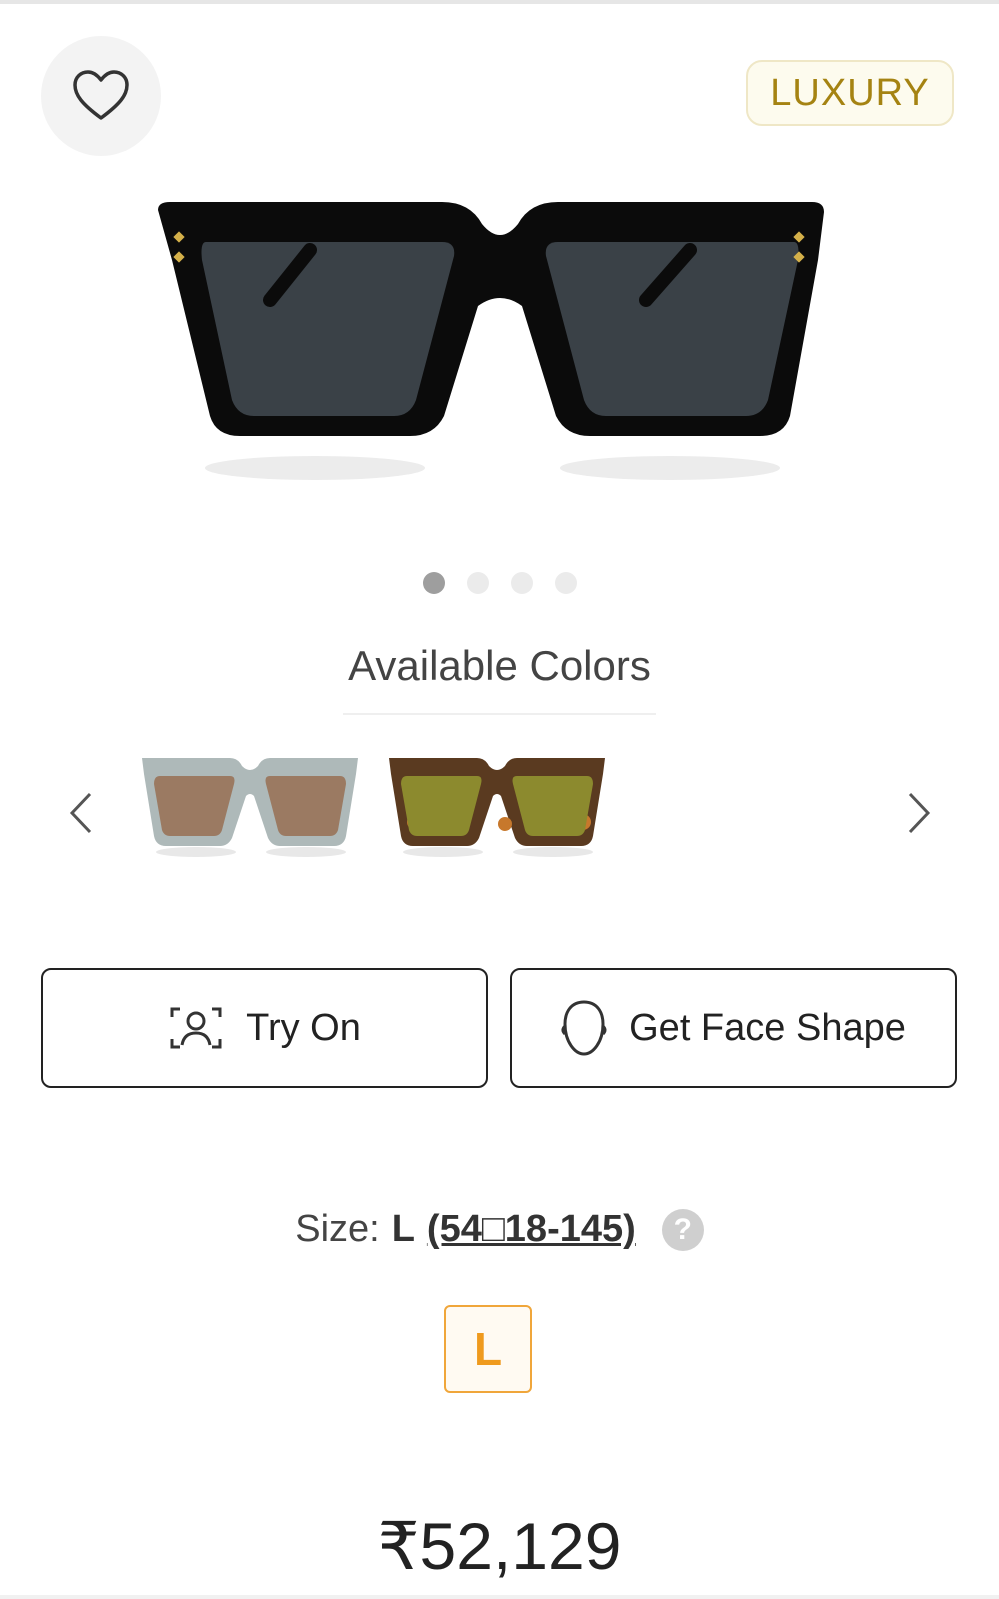  Describe the element at coordinates (499, 665) in the screenshot. I see `available-colors-title: Available Colors` at that location.